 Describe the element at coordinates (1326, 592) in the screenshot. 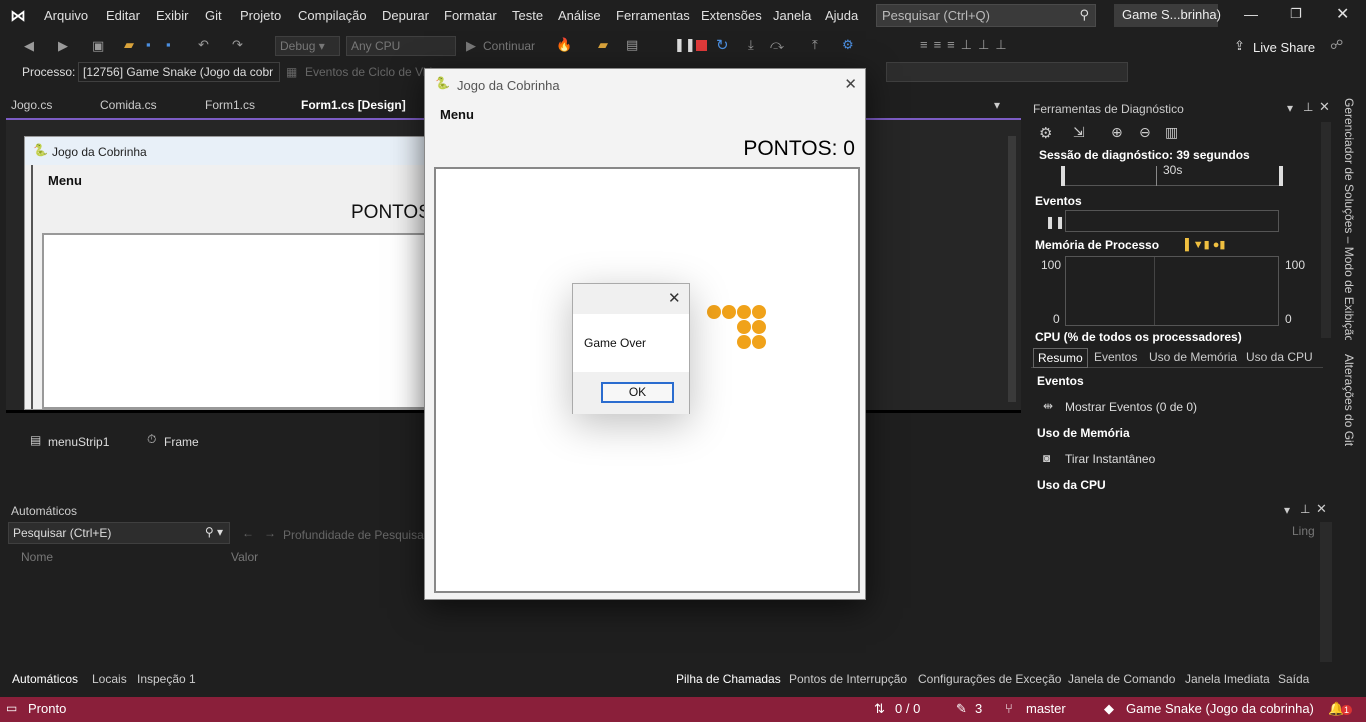

I see `calls-scrollbar` at that location.